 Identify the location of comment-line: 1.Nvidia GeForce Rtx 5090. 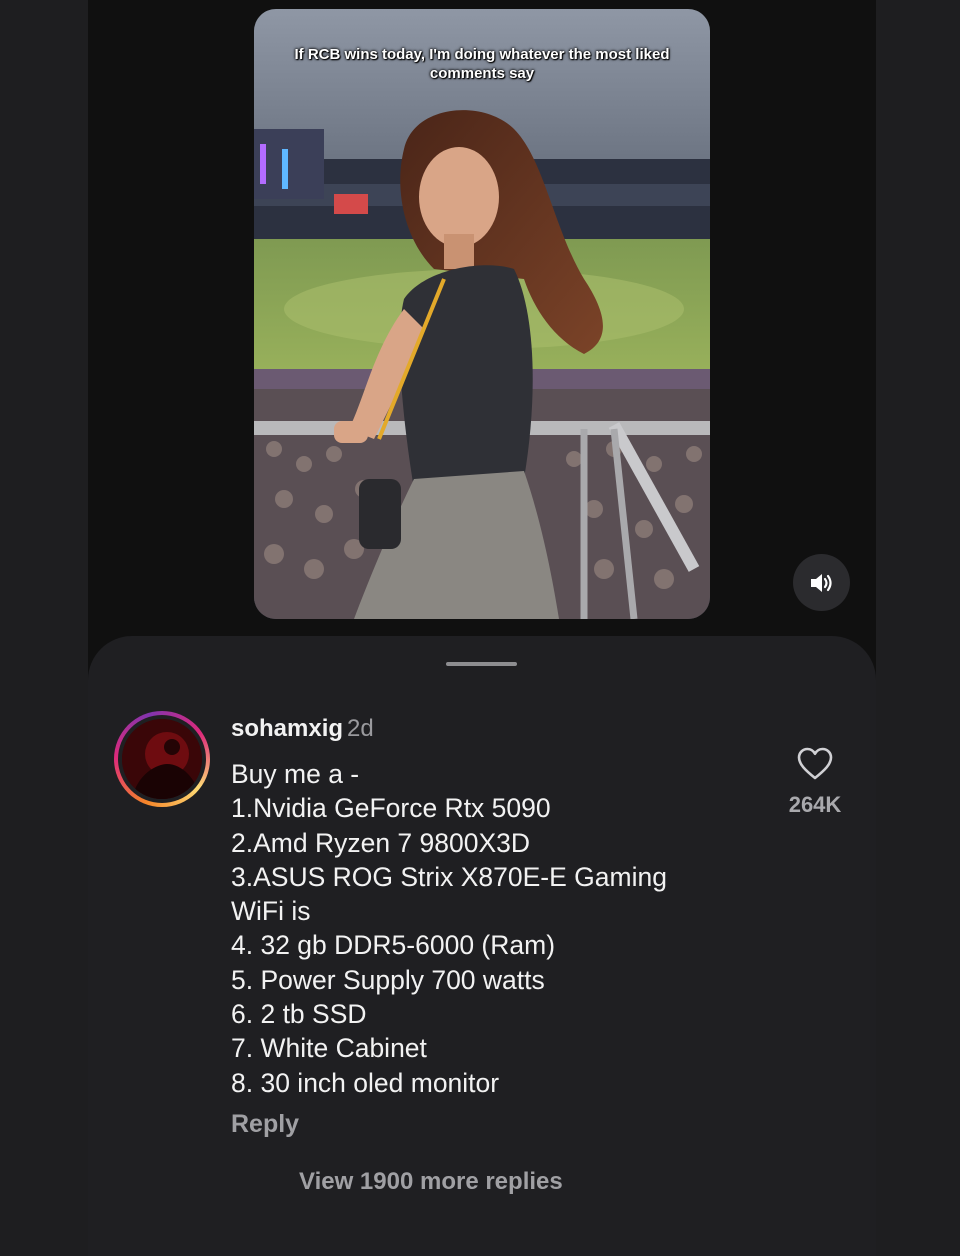
(391, 808).